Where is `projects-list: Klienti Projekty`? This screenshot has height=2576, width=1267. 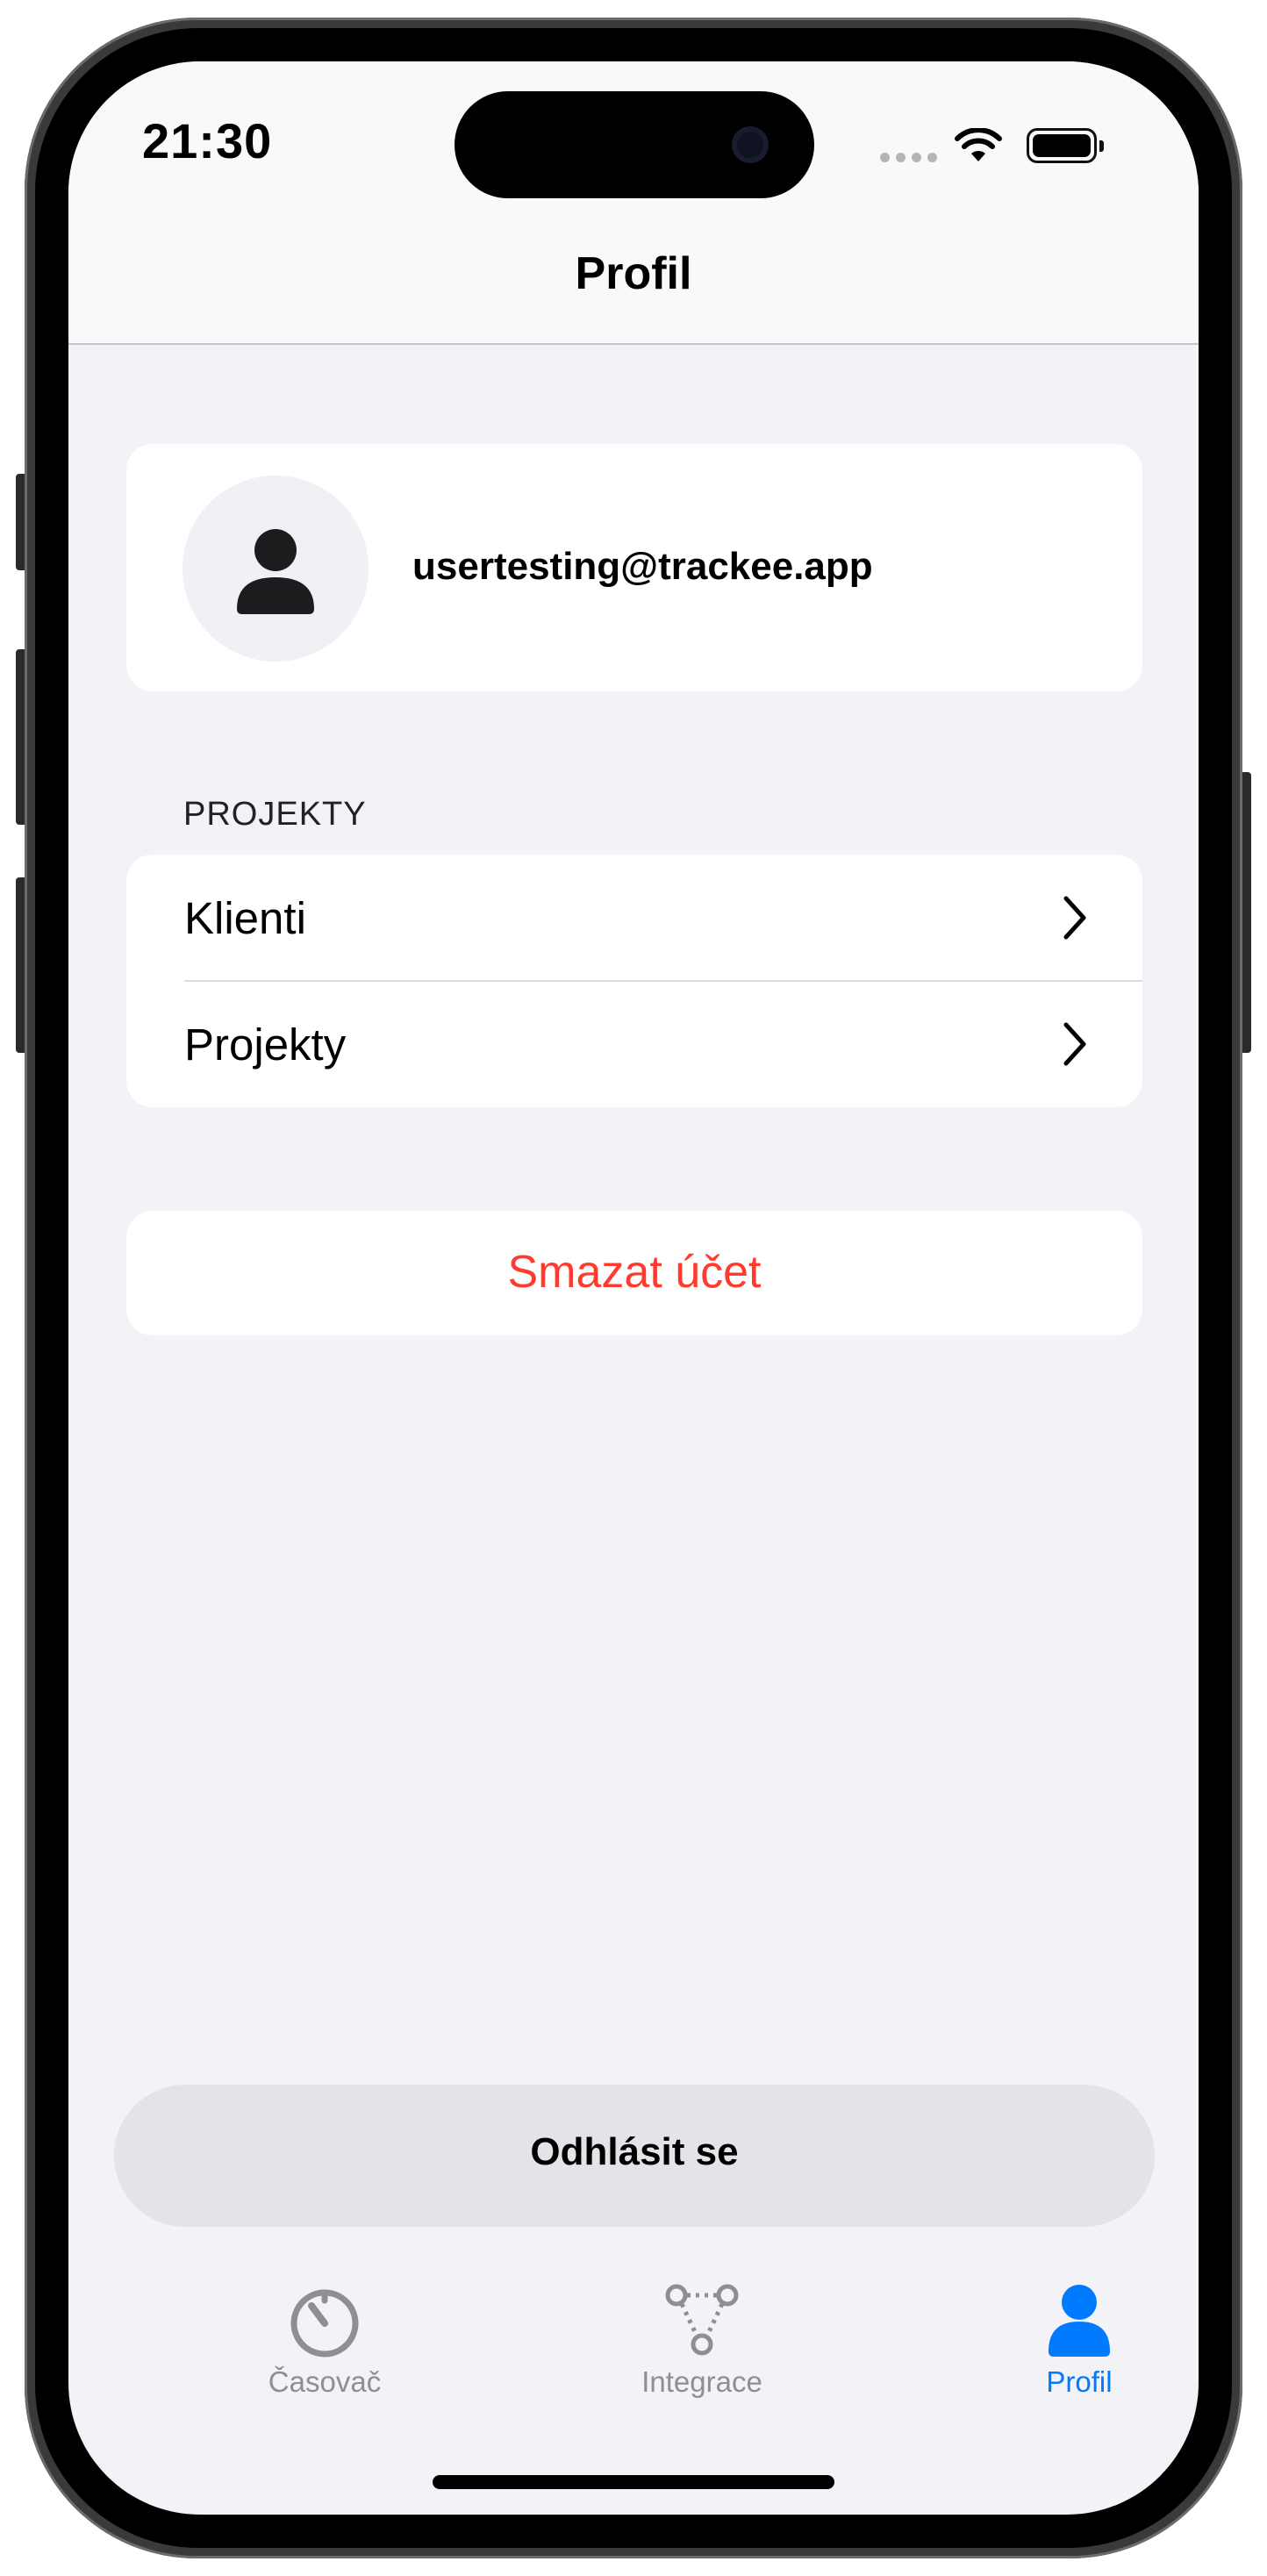
projects-list: Klienti Projekty is located at coordinates (634, 981).